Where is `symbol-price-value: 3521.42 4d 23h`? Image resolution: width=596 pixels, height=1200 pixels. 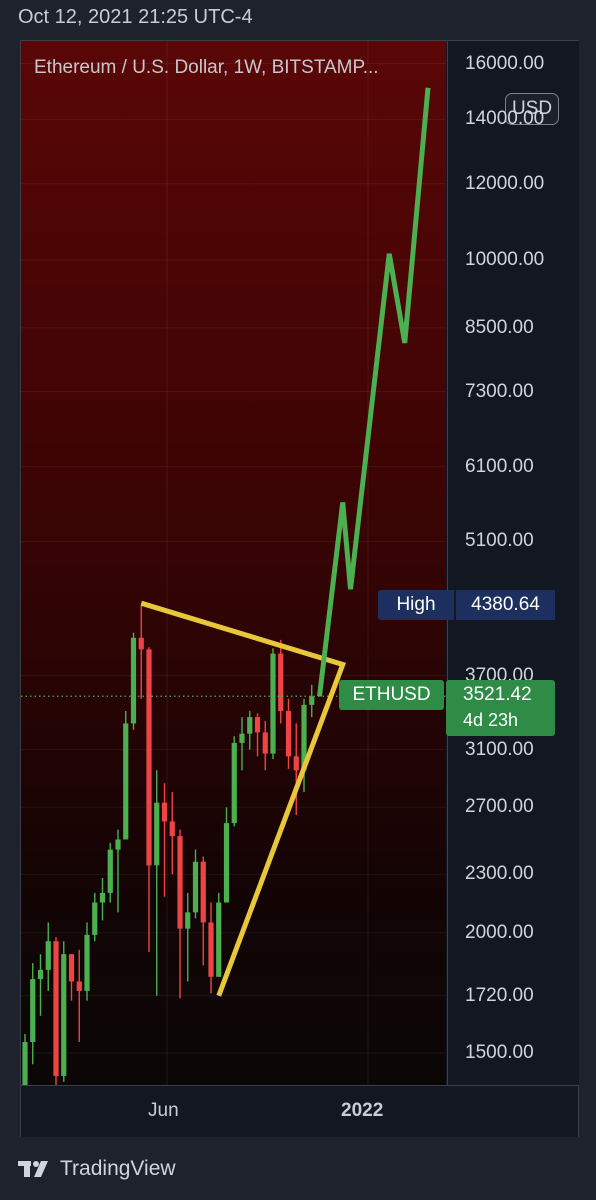 symbol-price-value: 3521.42 4d 23h is located at coordinates (500, 708).